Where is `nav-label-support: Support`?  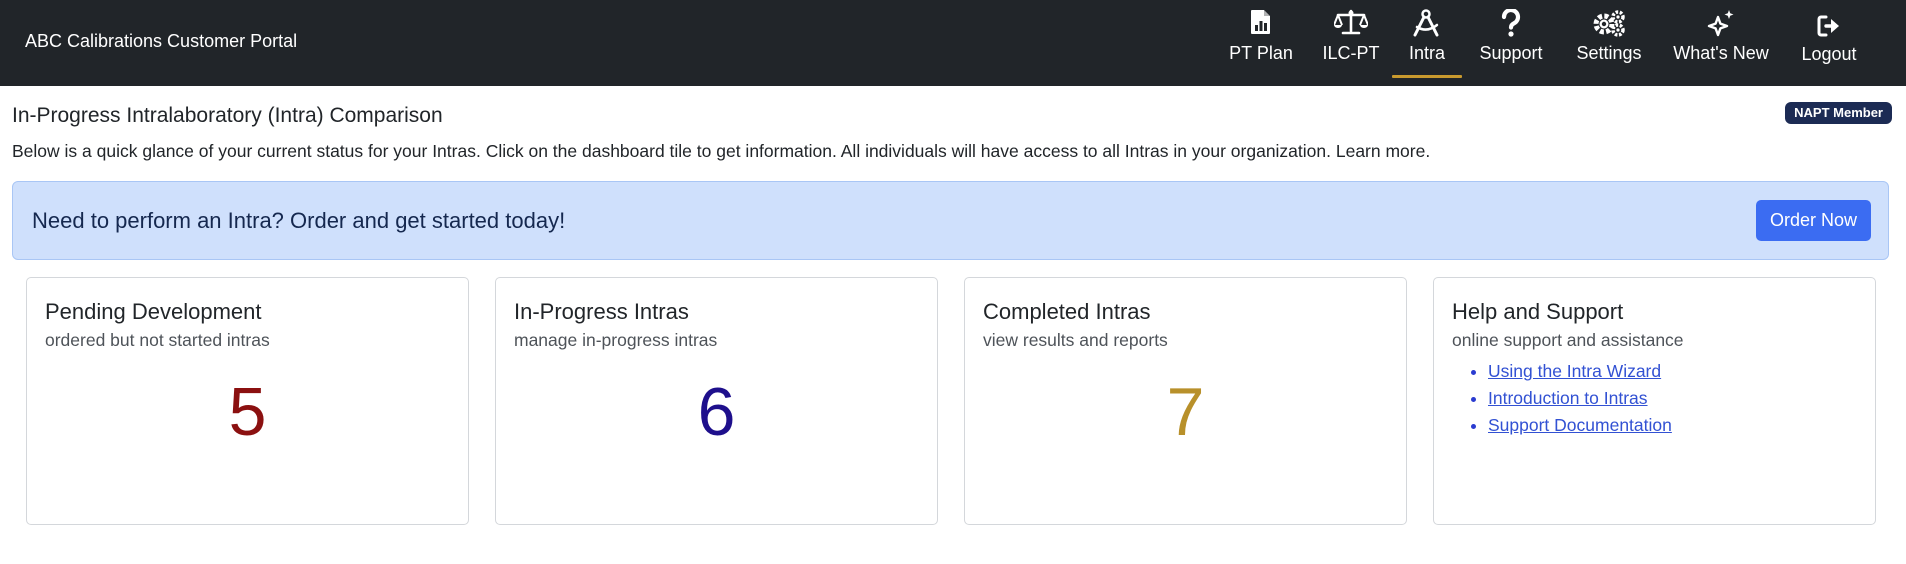
nav-label-support: Support is located at coordinates (1511, 53).